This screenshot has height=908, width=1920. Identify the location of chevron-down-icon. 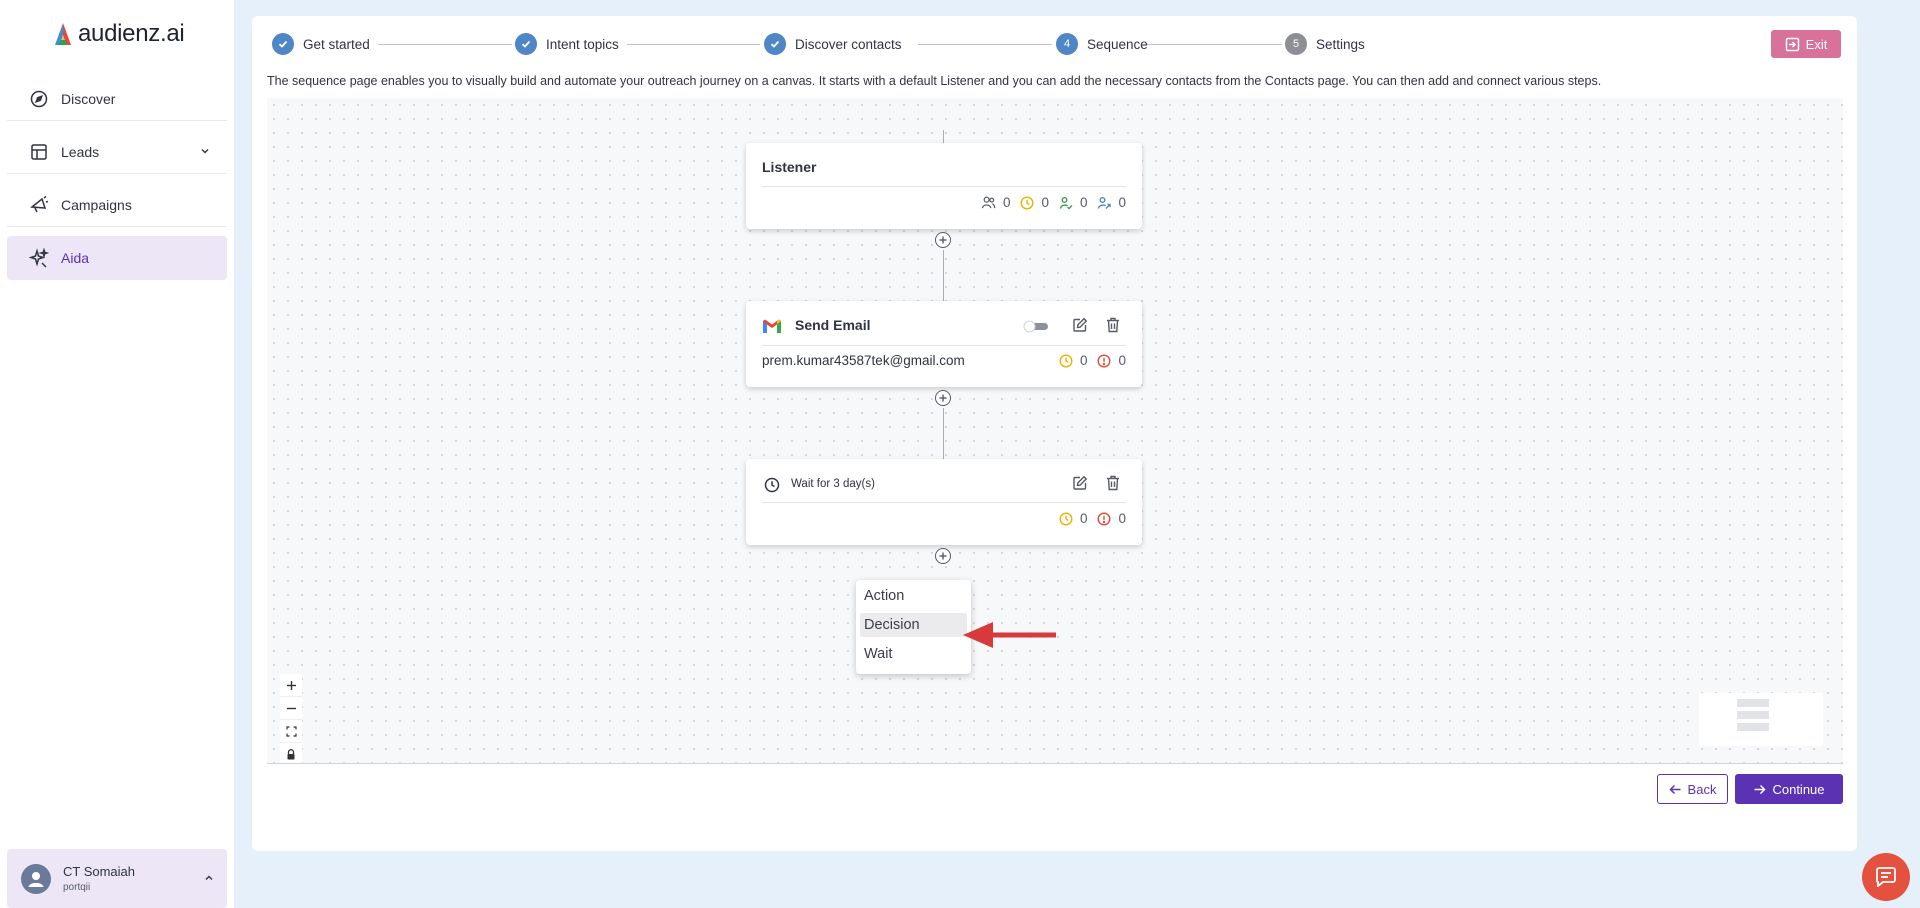
(205, 152).